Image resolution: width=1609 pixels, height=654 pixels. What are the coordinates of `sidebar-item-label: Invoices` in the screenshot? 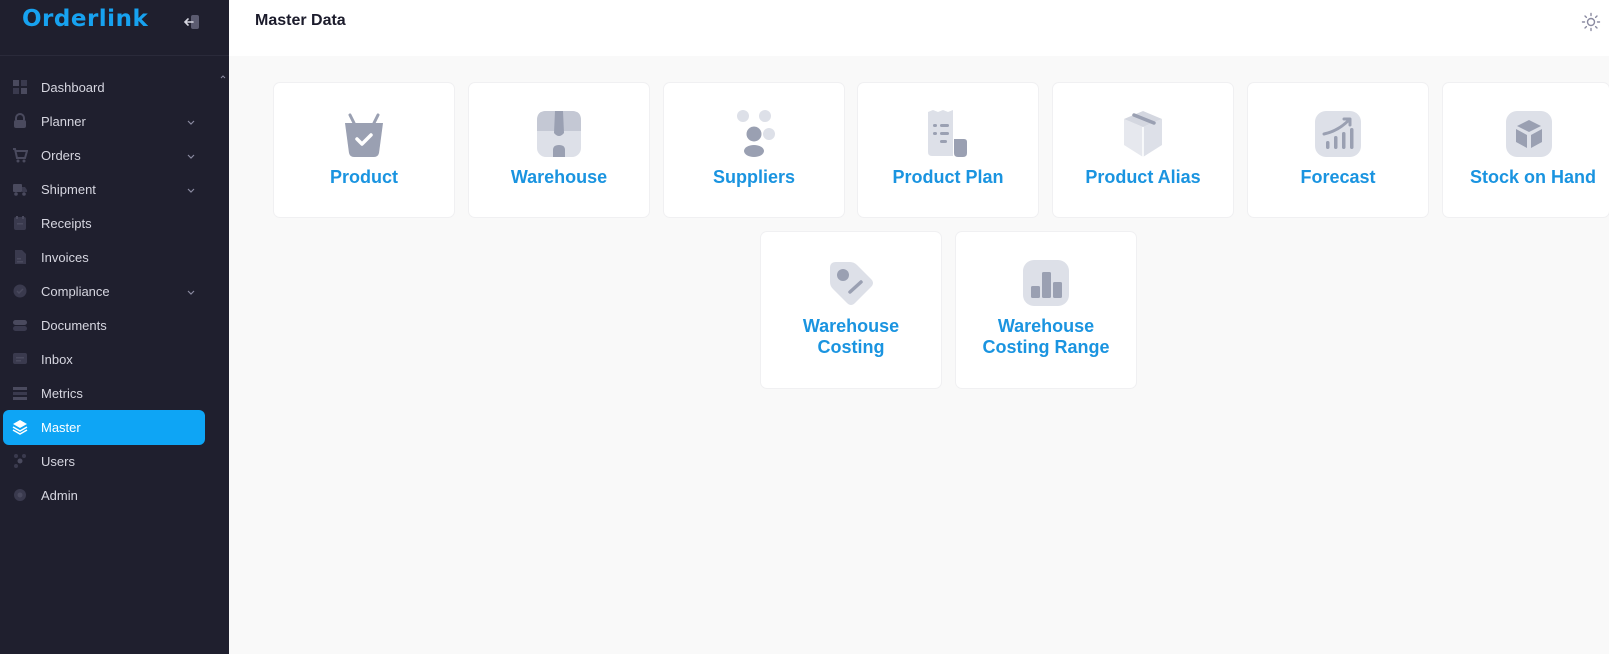 It's located at (65, 257).